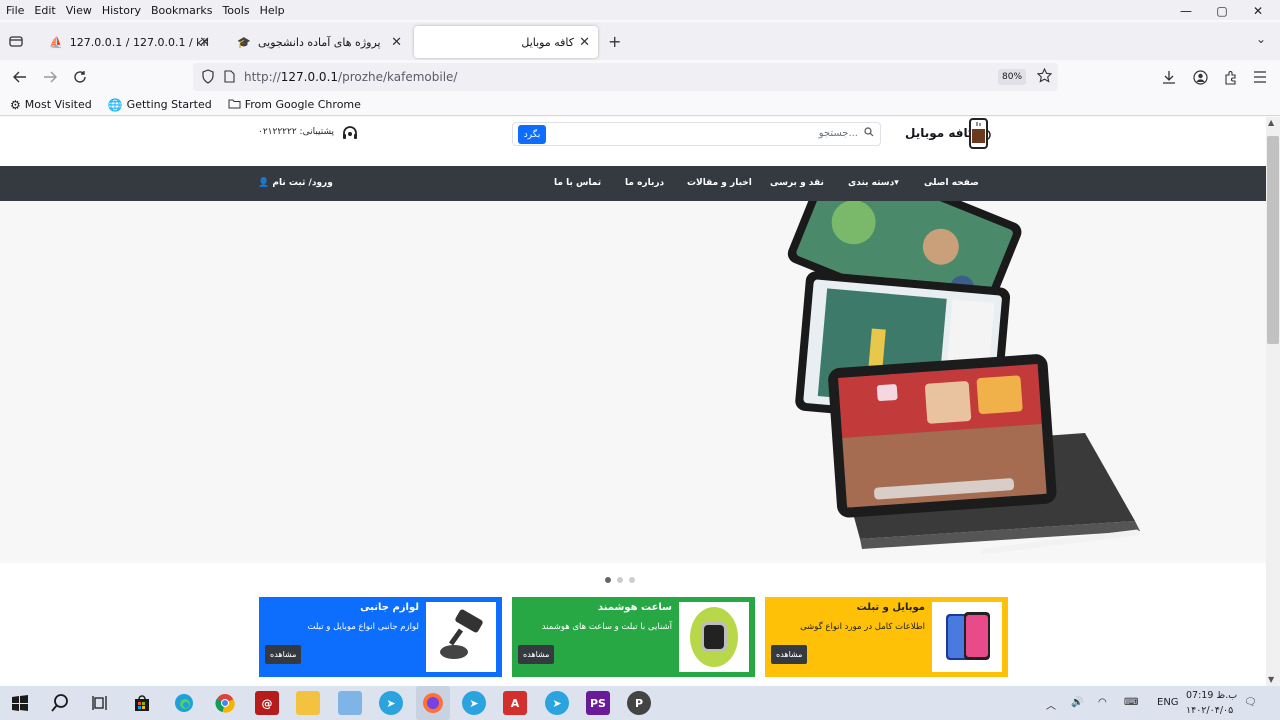 This screenshot has width=1280, height=720. I want to click on nav-contact: تماس با ما, so click(577, 183).